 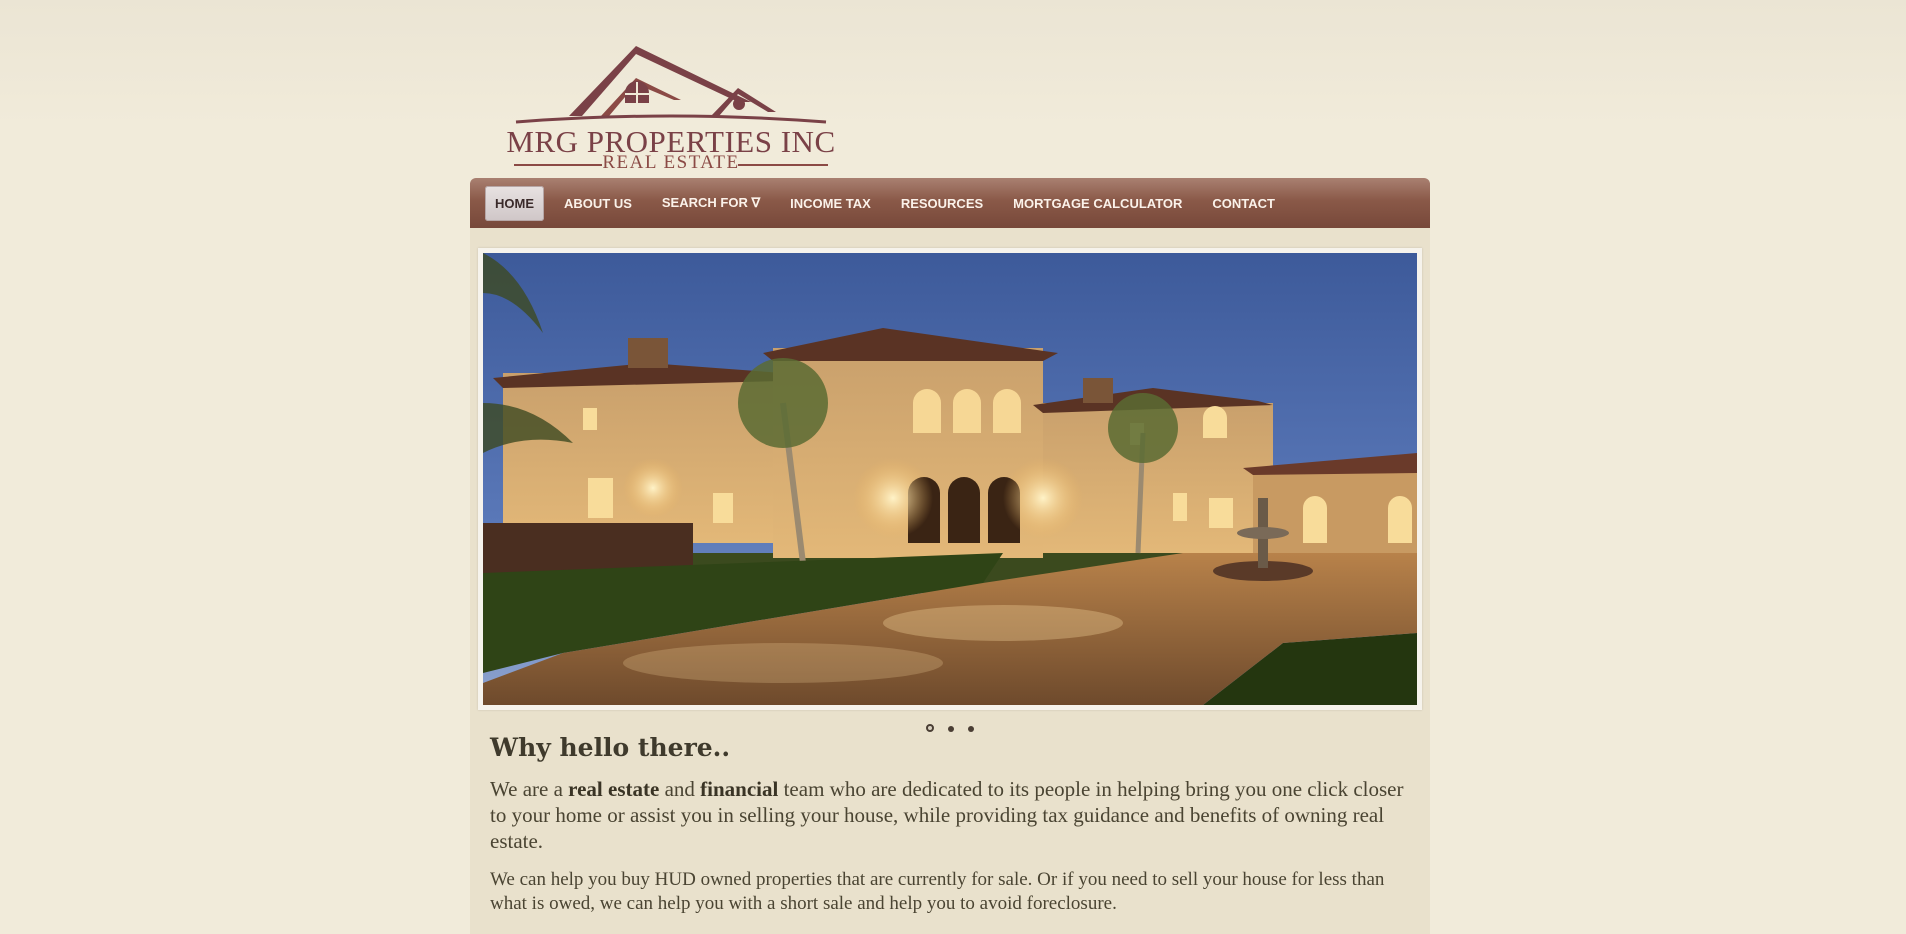 What do you see at coordinates (1097, 203) in the screenshot?
I see `nav-item-mortgage-calculator: MORTGAGE CALCULATOR` at bounding box center [1097, 203].